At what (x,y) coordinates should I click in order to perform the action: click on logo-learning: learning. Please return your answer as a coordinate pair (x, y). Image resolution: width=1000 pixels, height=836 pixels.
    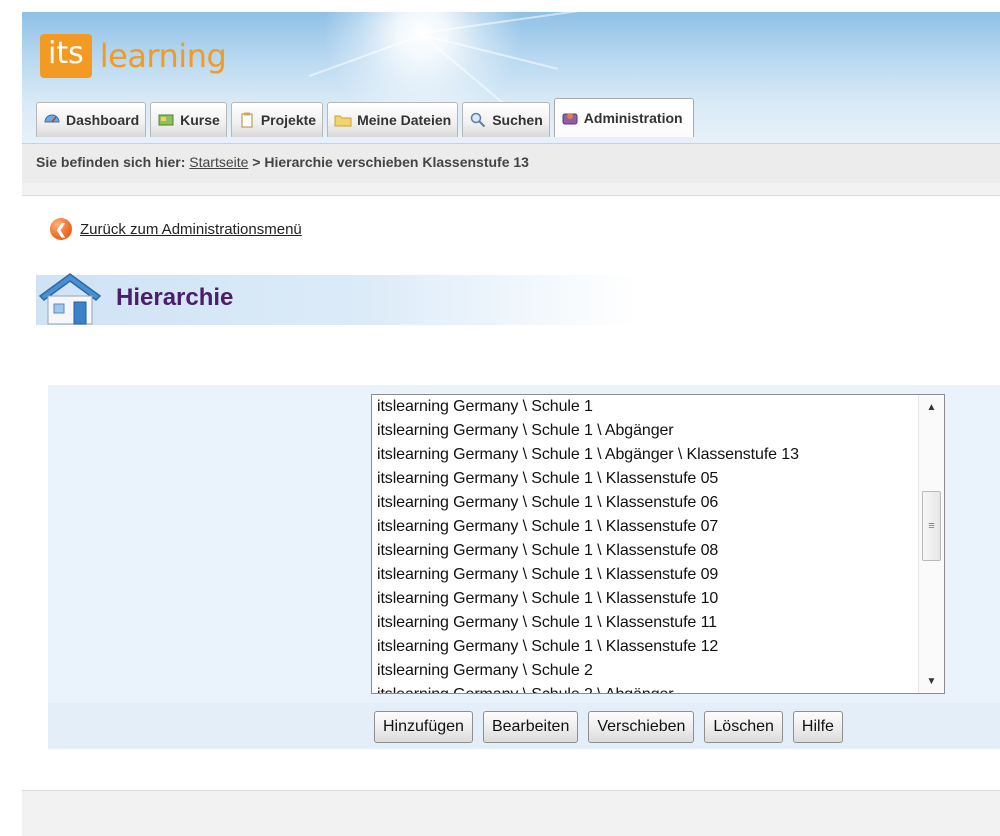
    Looking at the image, I should click on (163, 56).